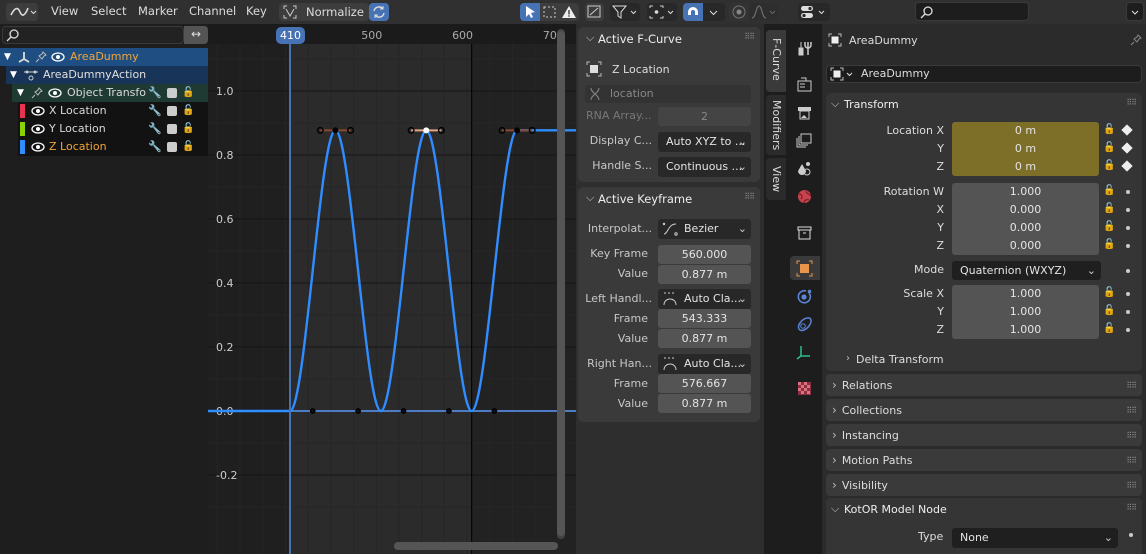 This screenshot has height=554, width=1146. What do you see at coordinates (113, 129) in the screenshot?
I see `channel-row-fcurve: Y Location 🔧 🔓` at bounding box center [113, 129].